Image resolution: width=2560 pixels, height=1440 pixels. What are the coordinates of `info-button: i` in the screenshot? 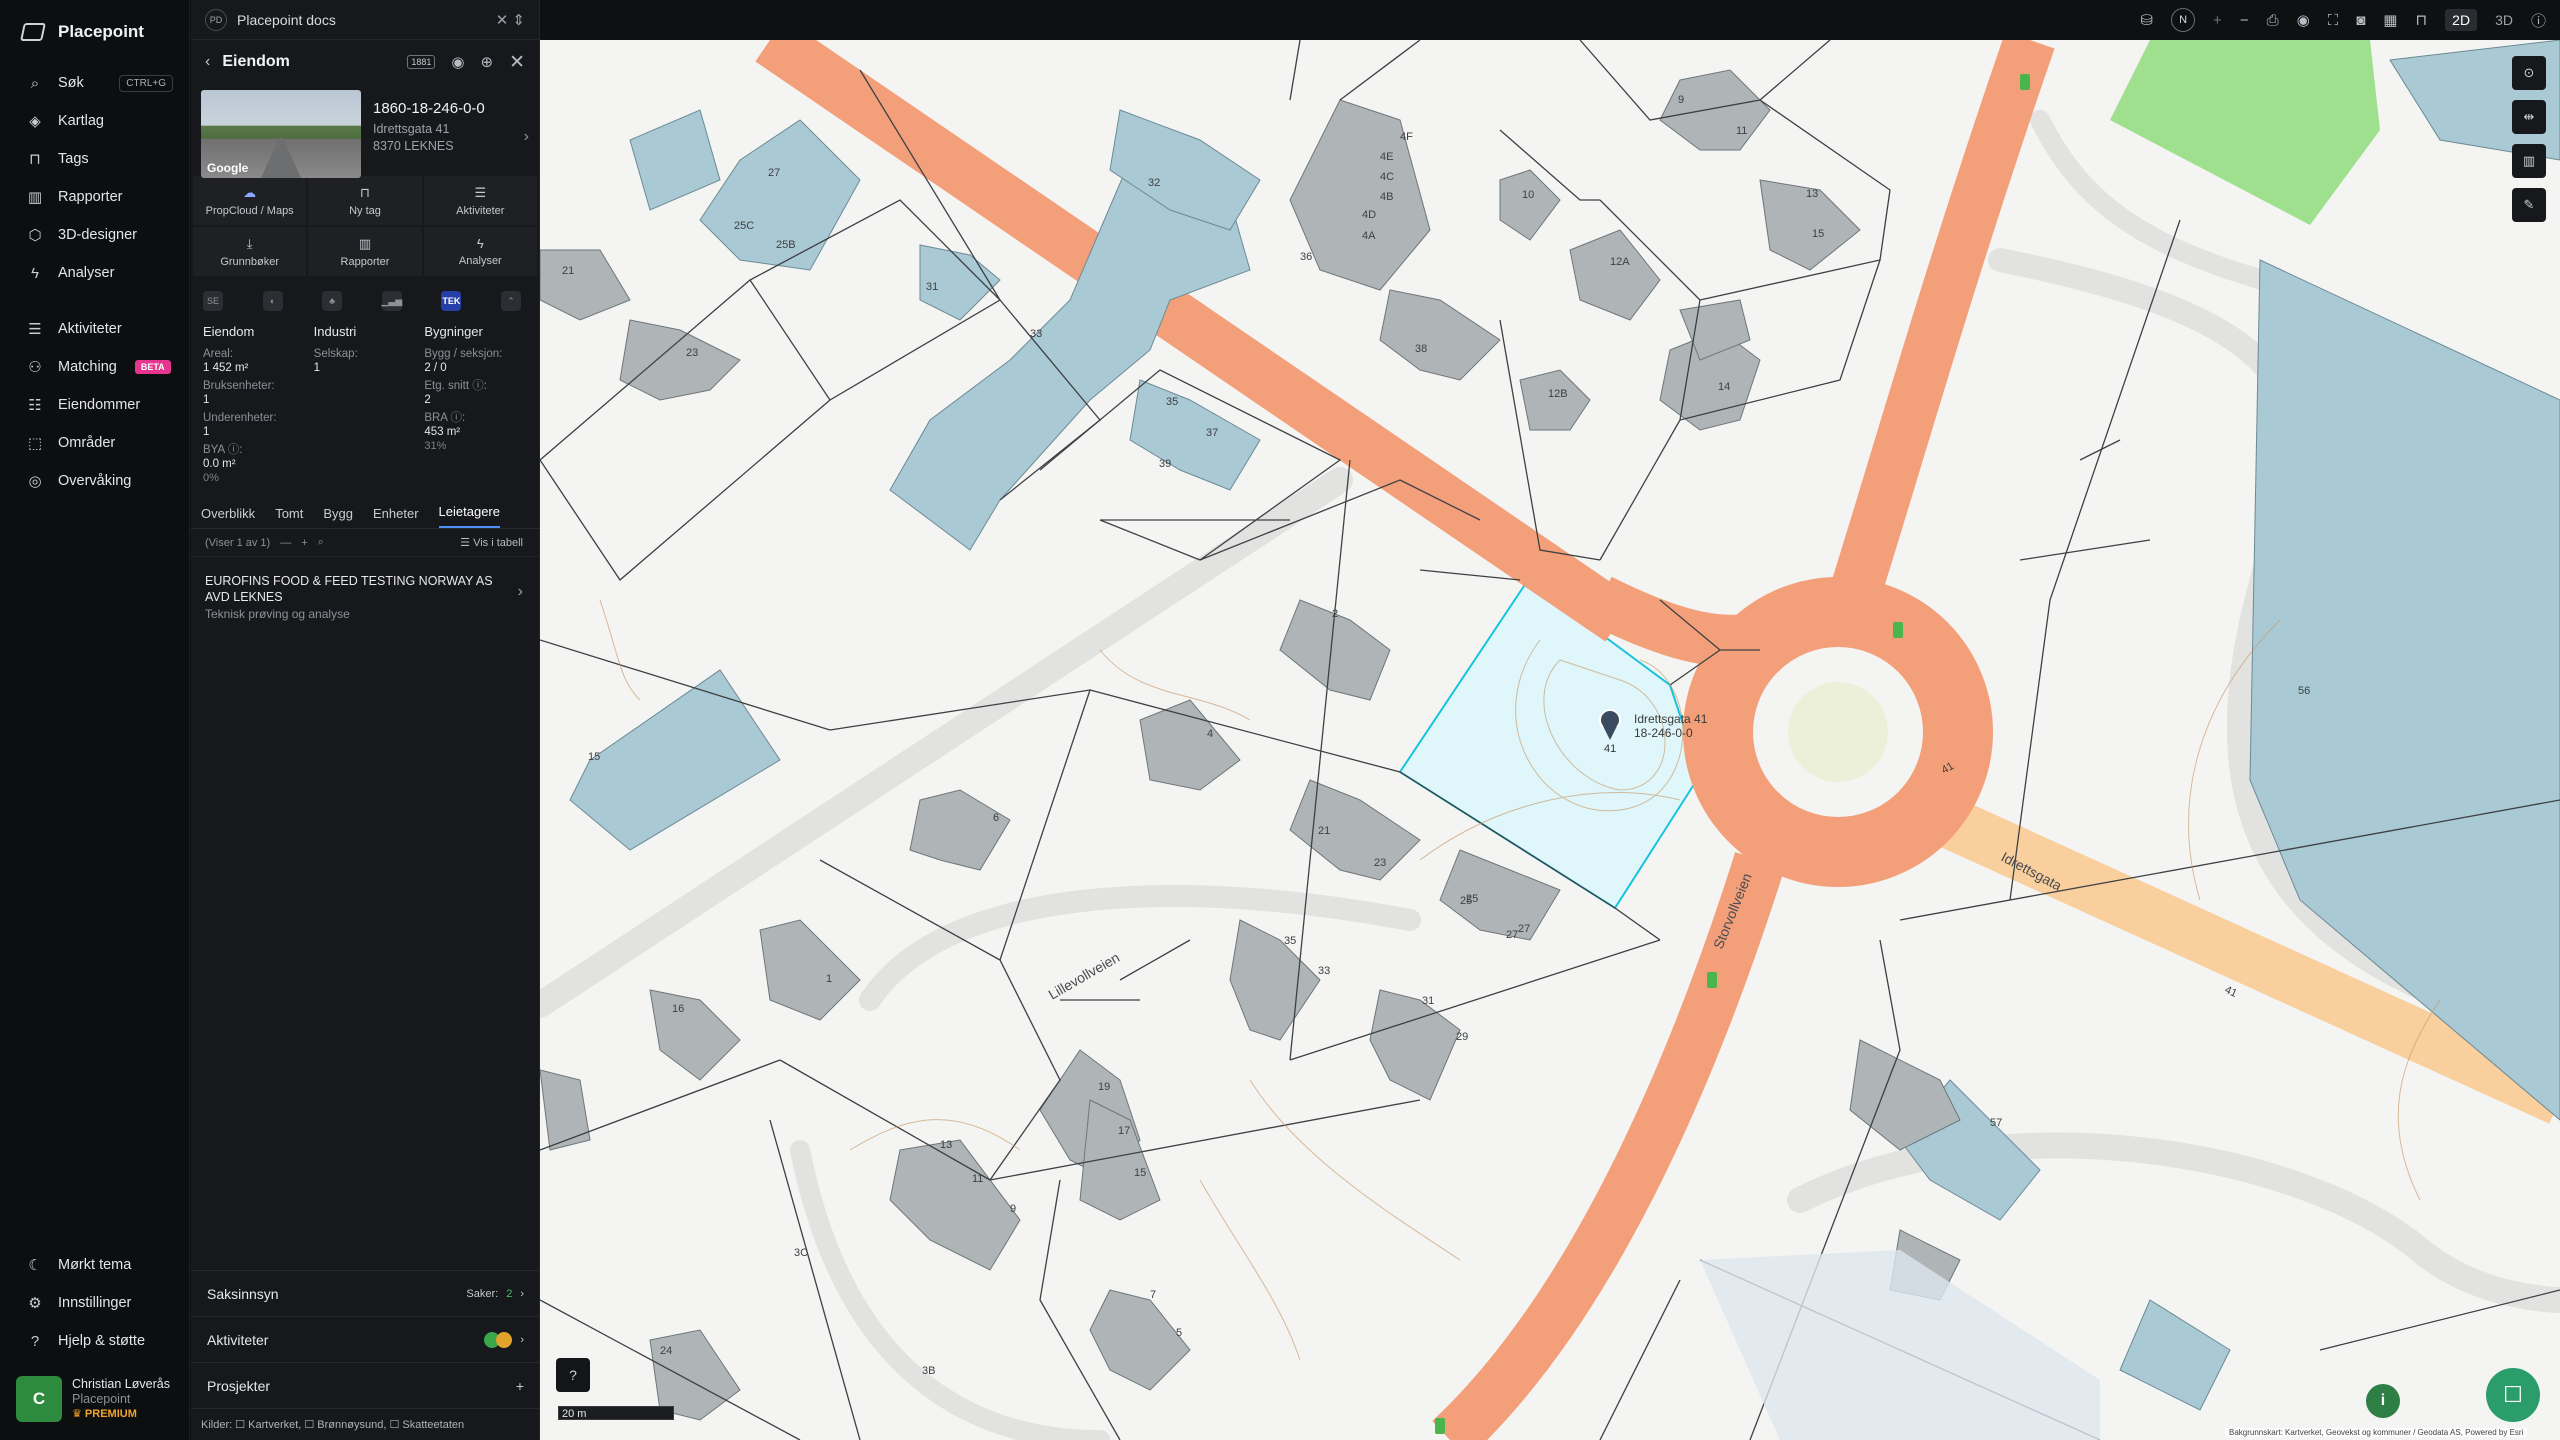 It's located at (2383, 1401).